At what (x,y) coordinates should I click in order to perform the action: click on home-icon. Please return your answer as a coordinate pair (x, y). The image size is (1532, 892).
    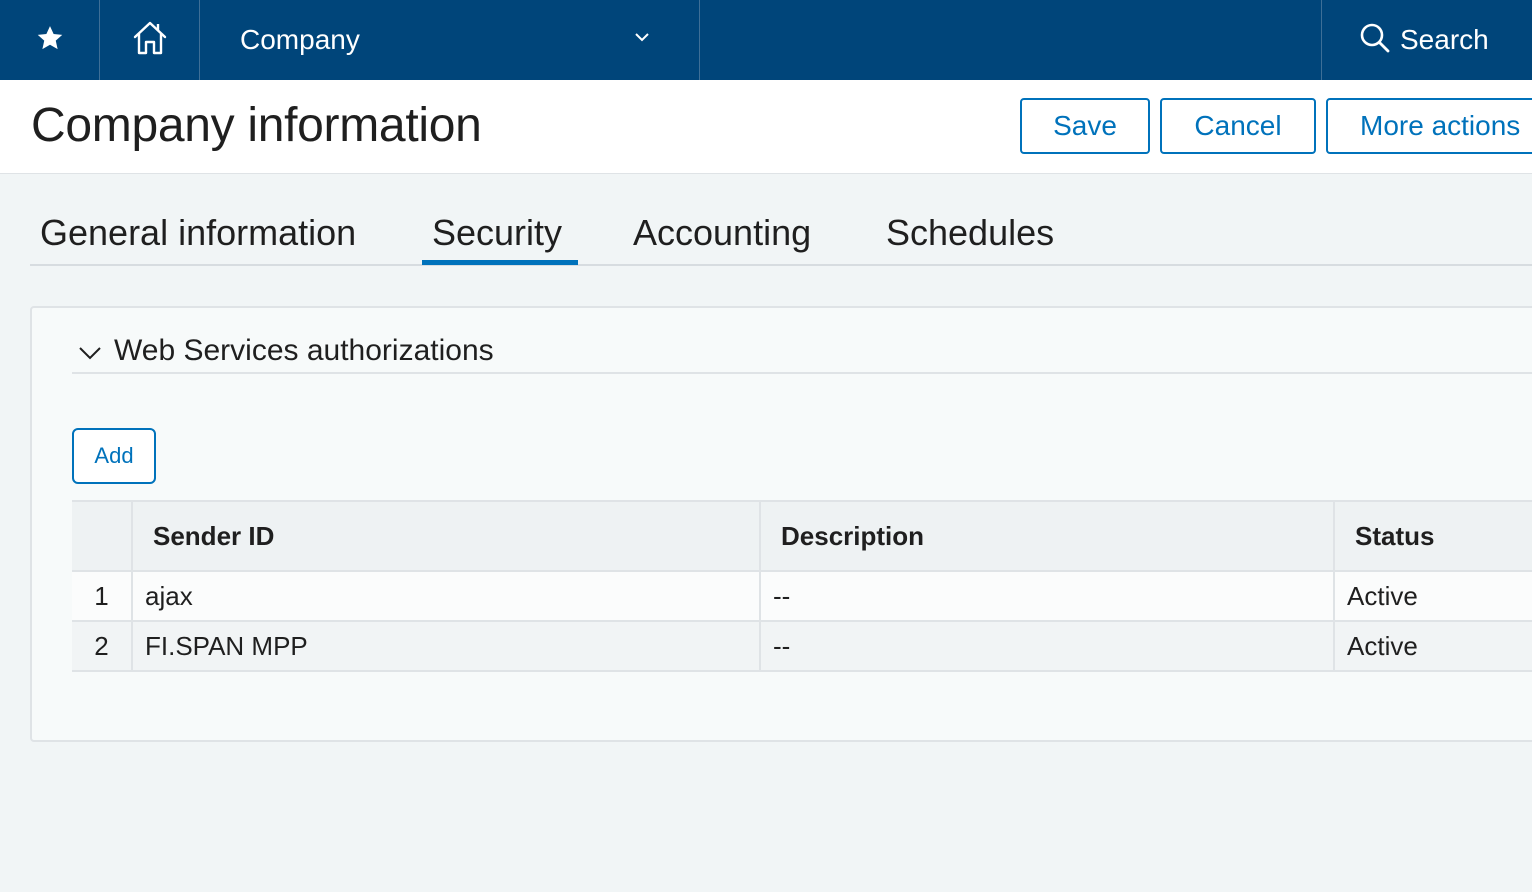
    Looking at the image, I should click on (150, 40).